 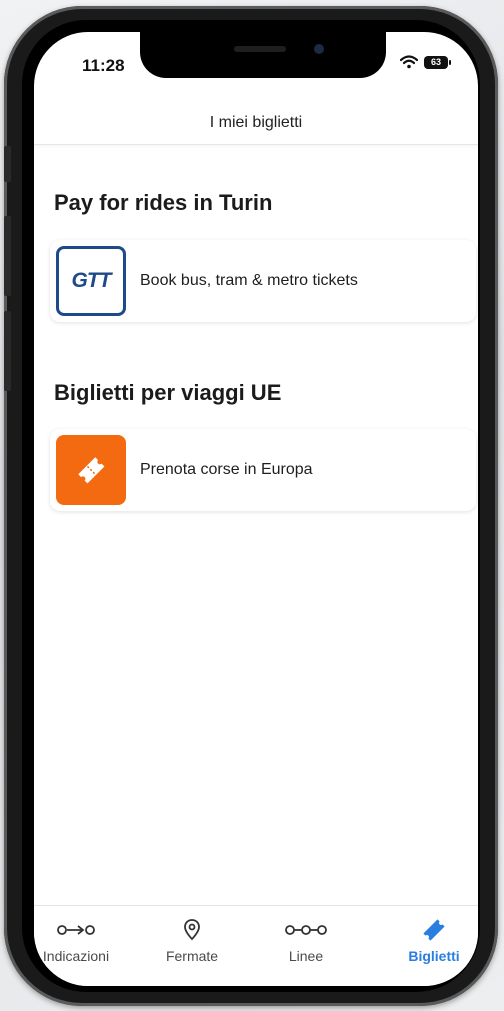 I want to click on tab-biglietti: Biglietti, so click(x=431, y=941).